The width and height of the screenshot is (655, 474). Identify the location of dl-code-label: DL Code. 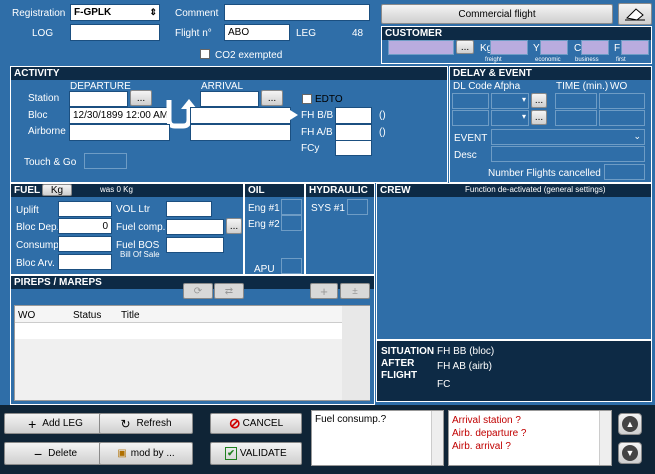
(473, 86).